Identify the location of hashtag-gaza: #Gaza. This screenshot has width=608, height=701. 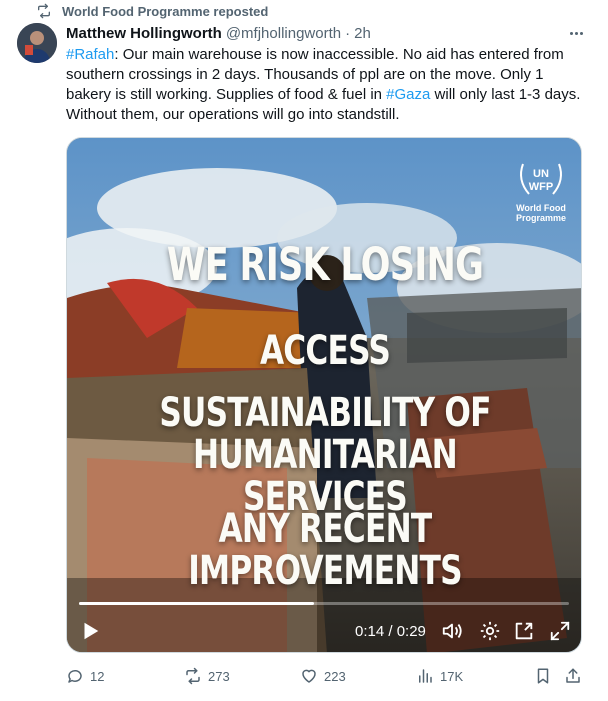
(408, 94).